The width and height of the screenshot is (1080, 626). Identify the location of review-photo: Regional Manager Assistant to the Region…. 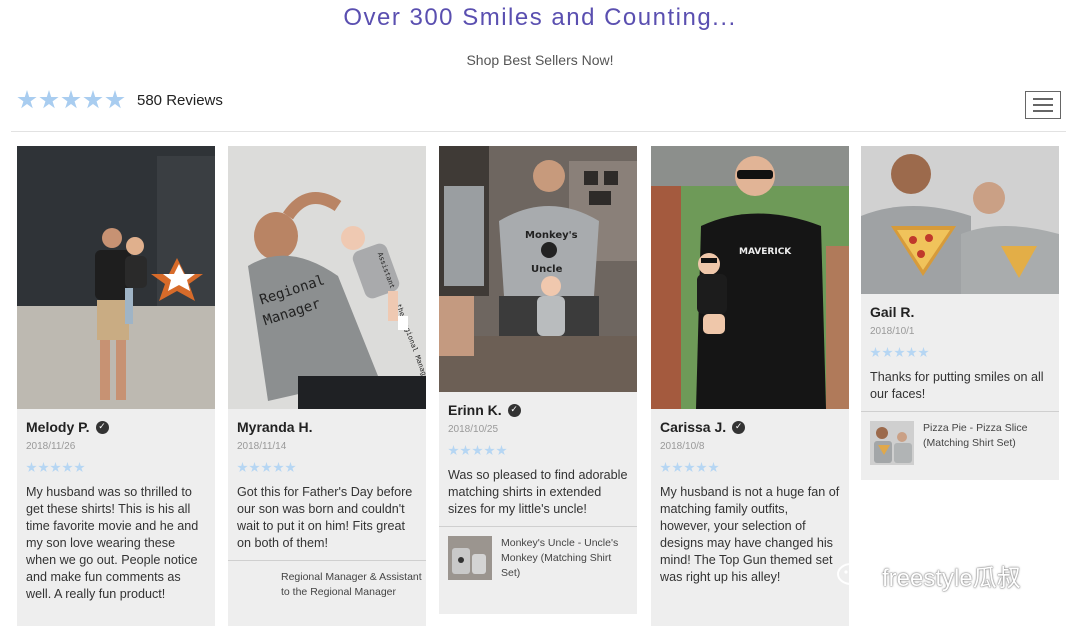
(327, 277).